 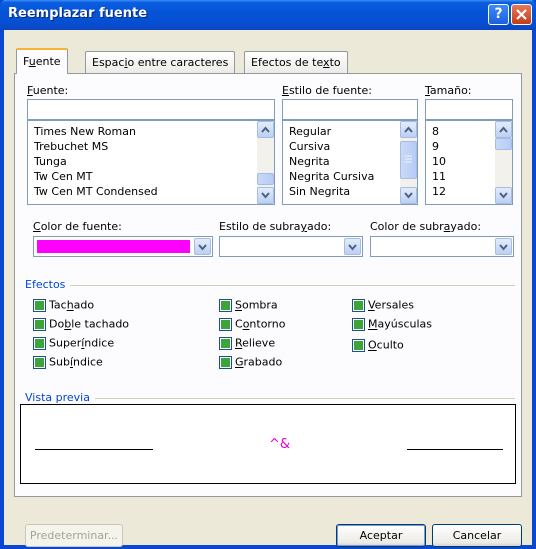 I want to click on list-item: Tw Cen MT, so click(x=151, y=176).